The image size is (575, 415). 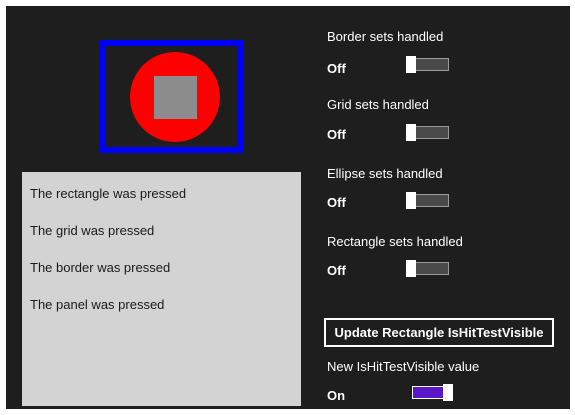 What do you see at coordinates (429, 392) in the screenshot?
I see `new-hit-test-visible-toggle` at bounding box center [429, 392].